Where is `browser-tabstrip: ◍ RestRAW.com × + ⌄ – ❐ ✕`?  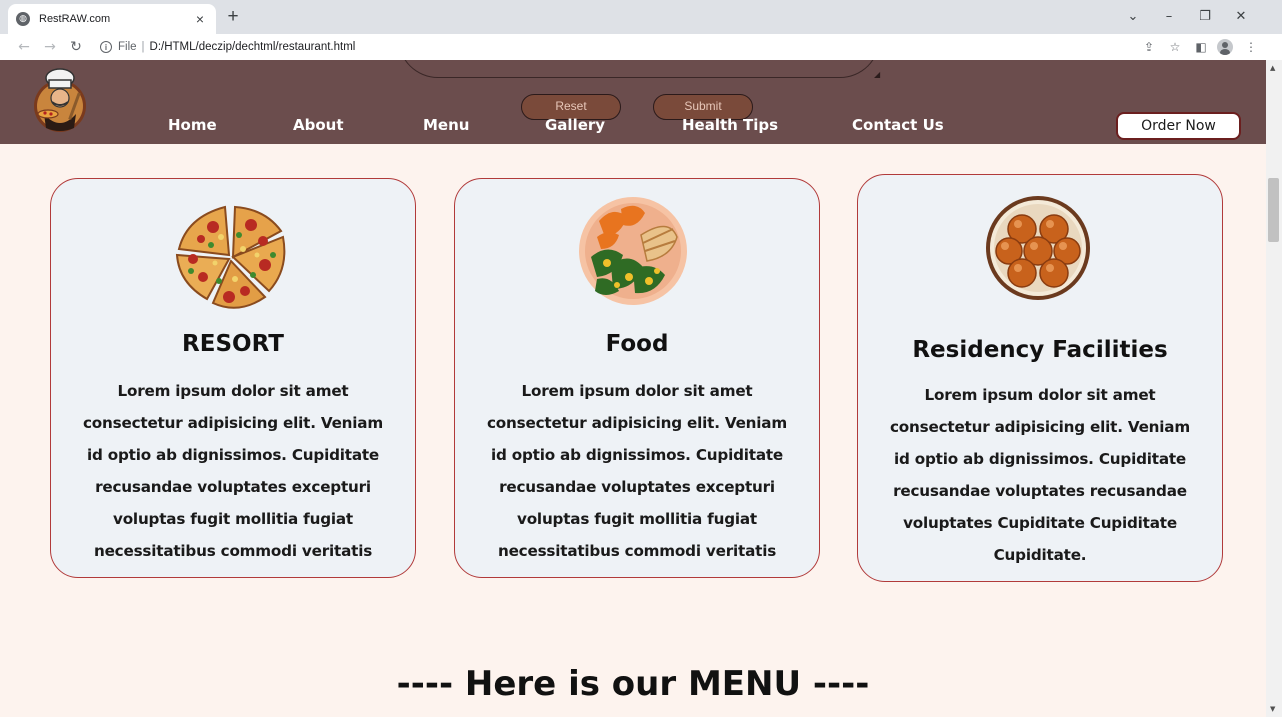 browser-tabstrip: ◍ RestRAW.com × + ⌄ – ❐ ✕ is located at coordinates (641, 17).